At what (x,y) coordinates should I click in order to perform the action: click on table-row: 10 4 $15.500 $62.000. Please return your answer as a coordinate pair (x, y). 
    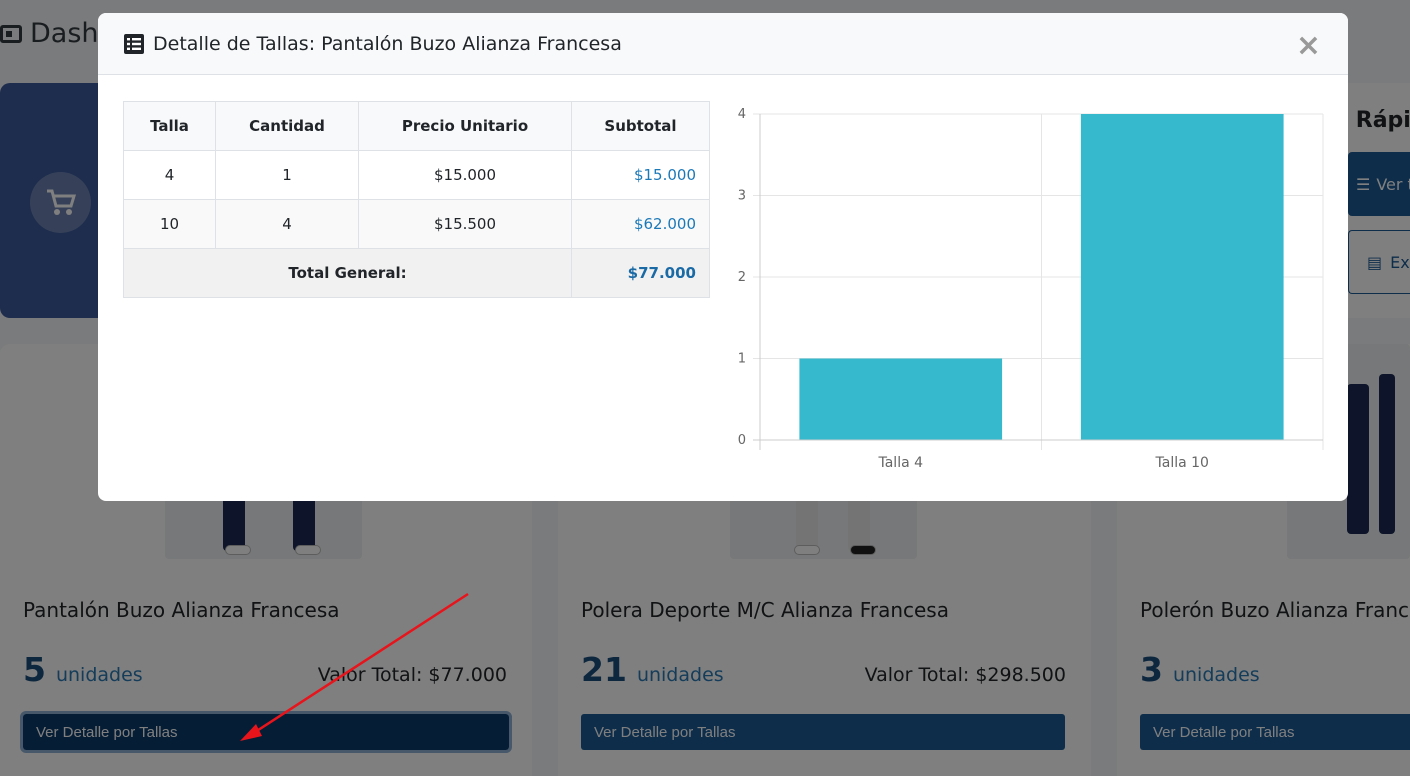
    Looking at the image, I should click on (416, 224).